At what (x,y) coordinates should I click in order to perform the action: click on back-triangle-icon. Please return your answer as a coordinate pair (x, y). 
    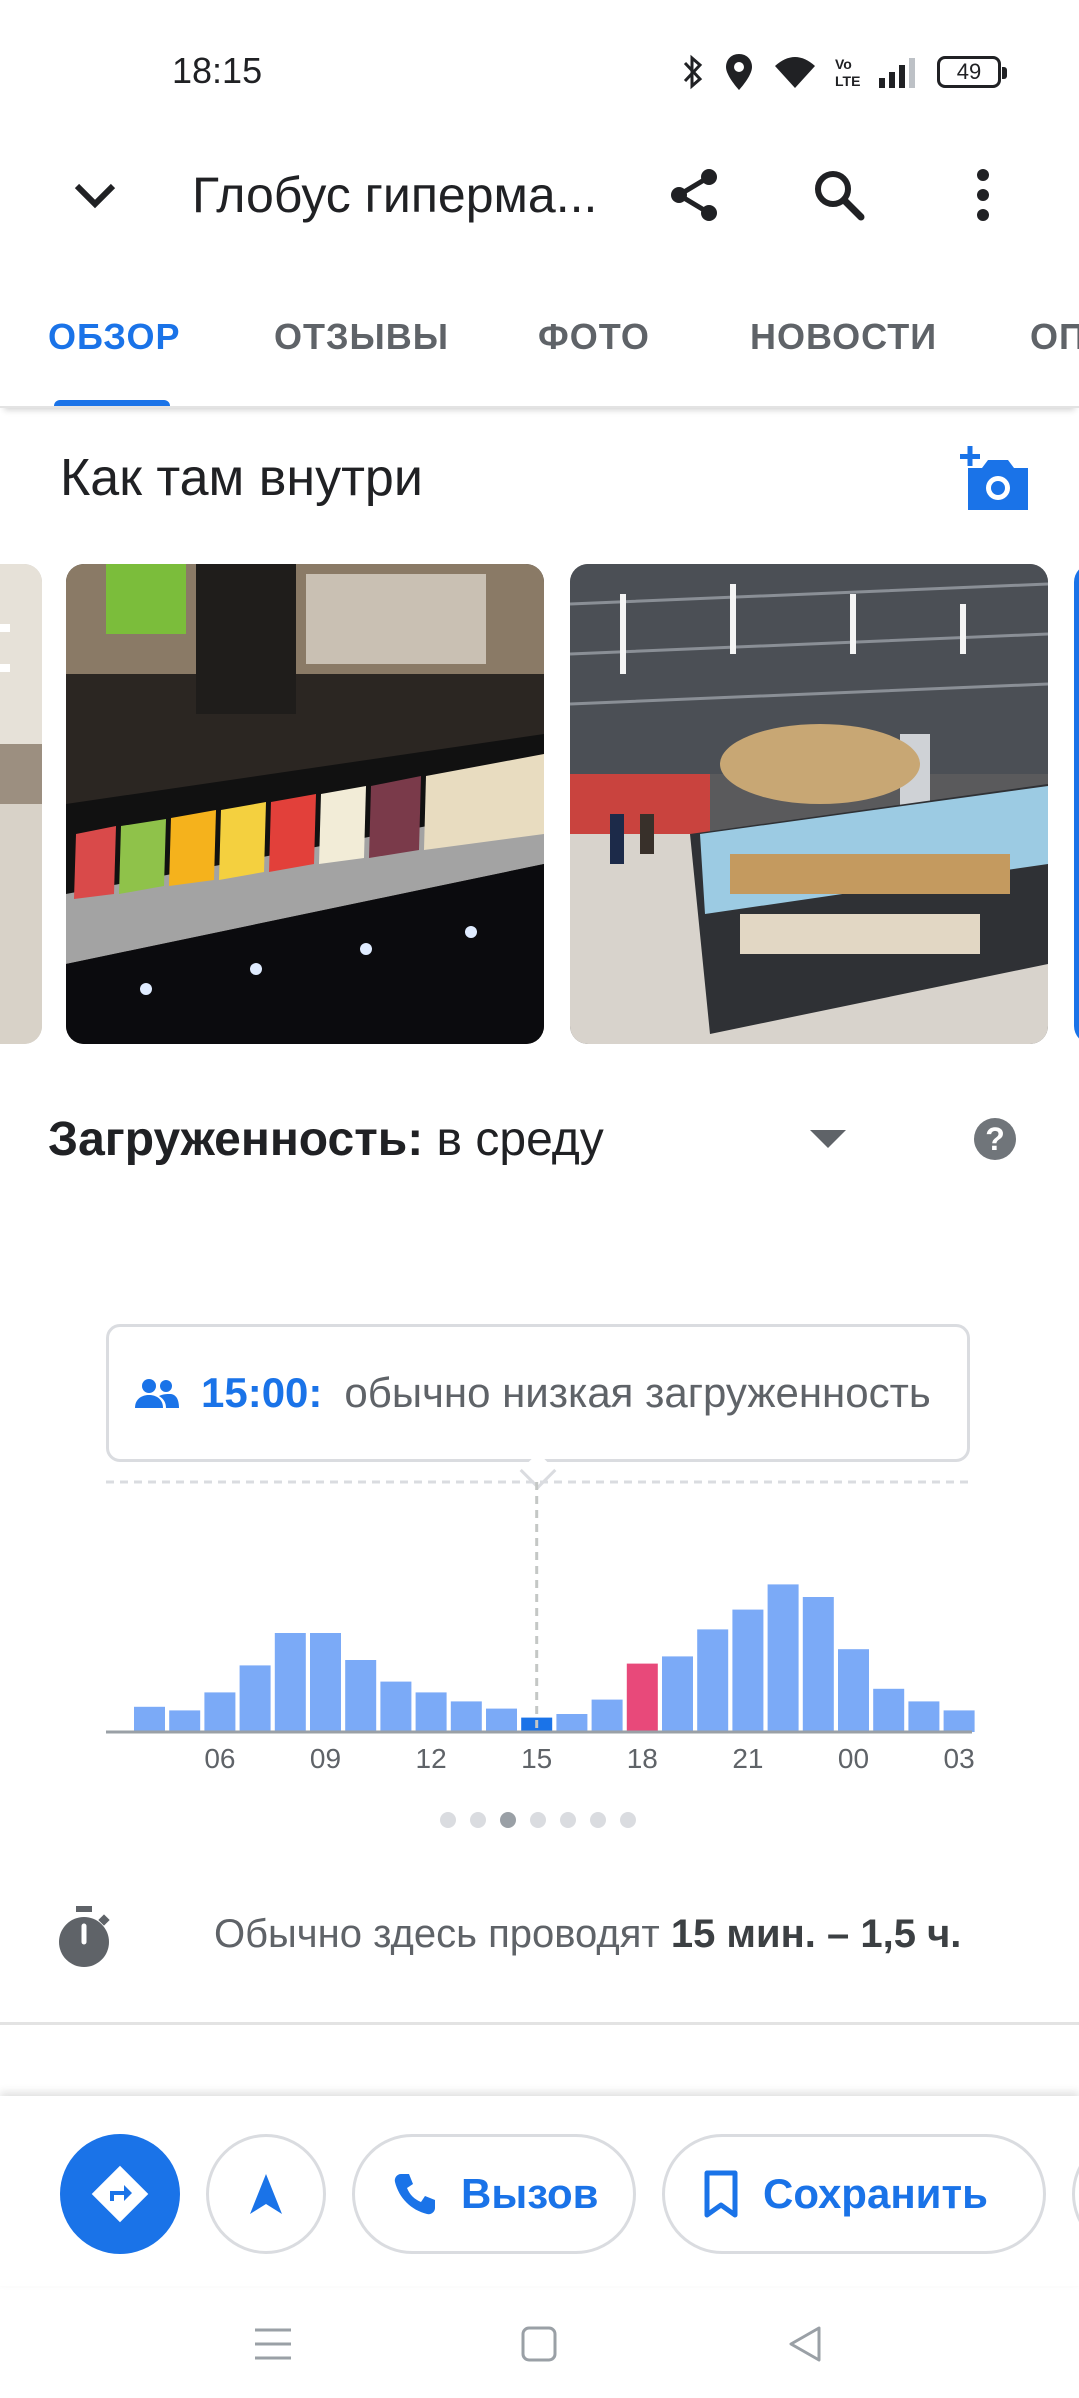
    Looking at the image, I should click on (805, 2344).